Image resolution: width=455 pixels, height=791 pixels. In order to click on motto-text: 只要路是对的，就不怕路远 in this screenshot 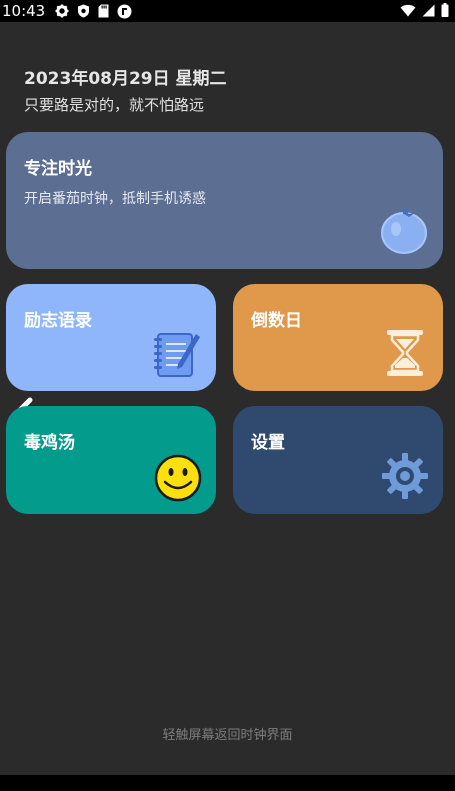, I will do `click(114, 105)`.